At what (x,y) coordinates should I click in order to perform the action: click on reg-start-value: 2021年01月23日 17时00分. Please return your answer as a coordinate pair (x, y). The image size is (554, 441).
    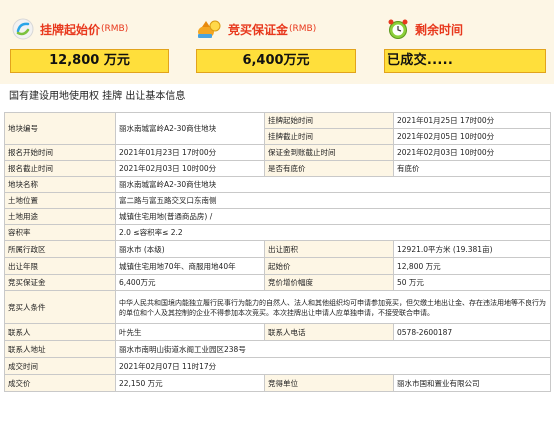
    Looking at the image, I should click on (190, 152).